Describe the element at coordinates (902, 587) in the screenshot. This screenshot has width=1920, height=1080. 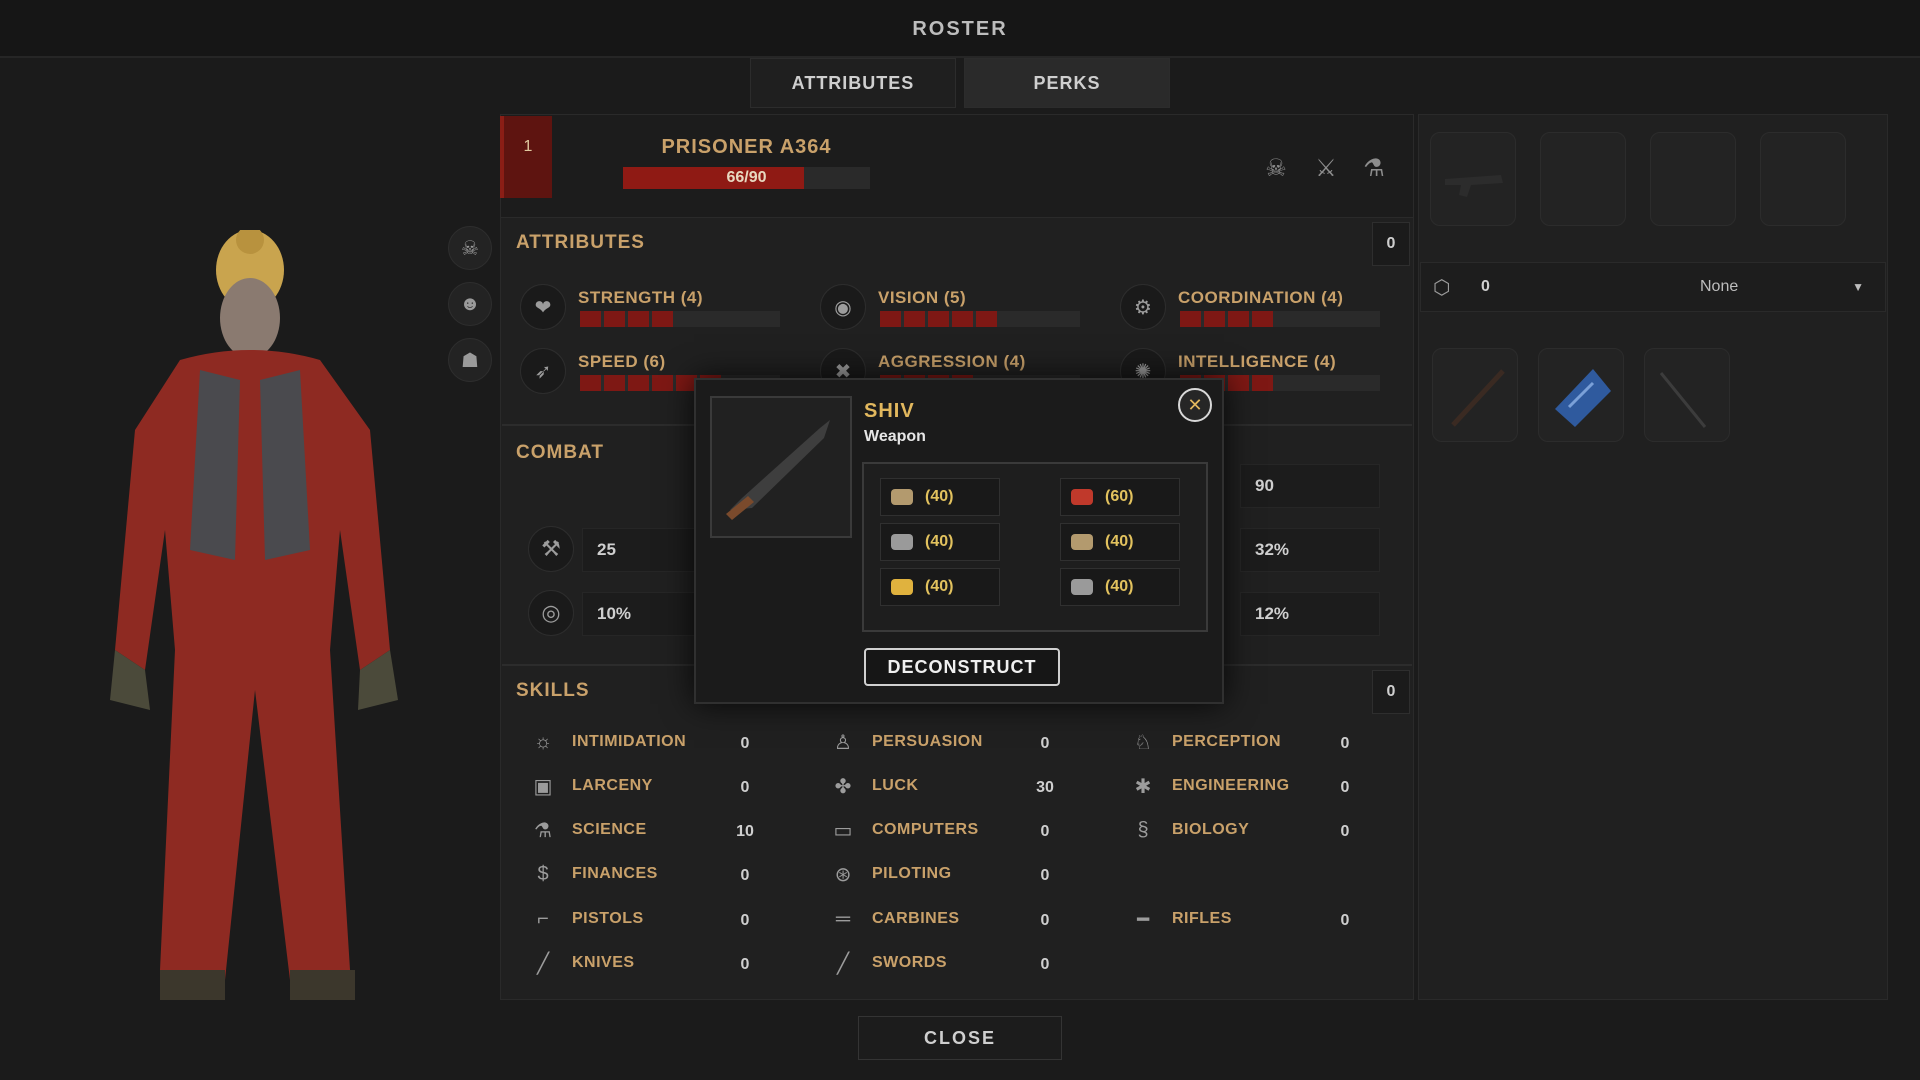
I see `badge-icon` at that location.